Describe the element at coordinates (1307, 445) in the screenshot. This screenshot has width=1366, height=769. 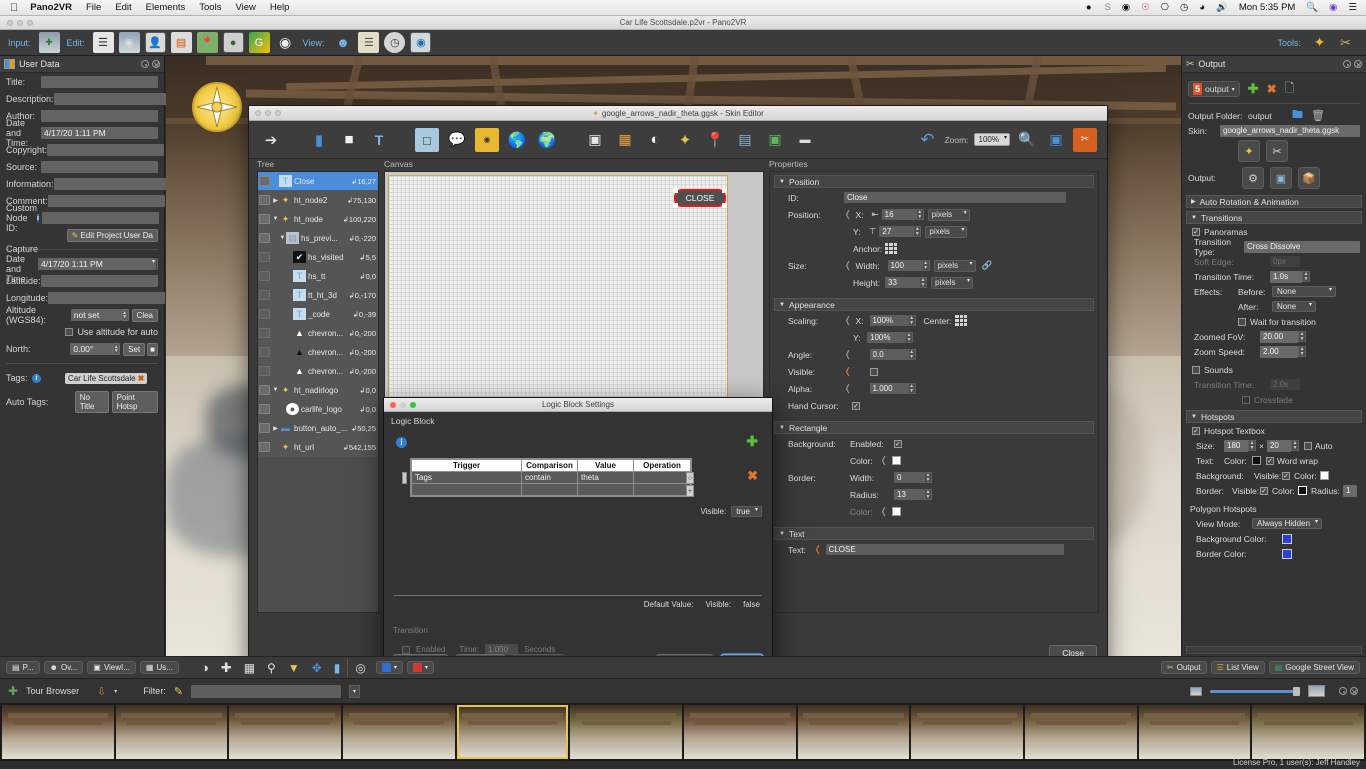
I see `hotspot-auto-checkbox` at that location.